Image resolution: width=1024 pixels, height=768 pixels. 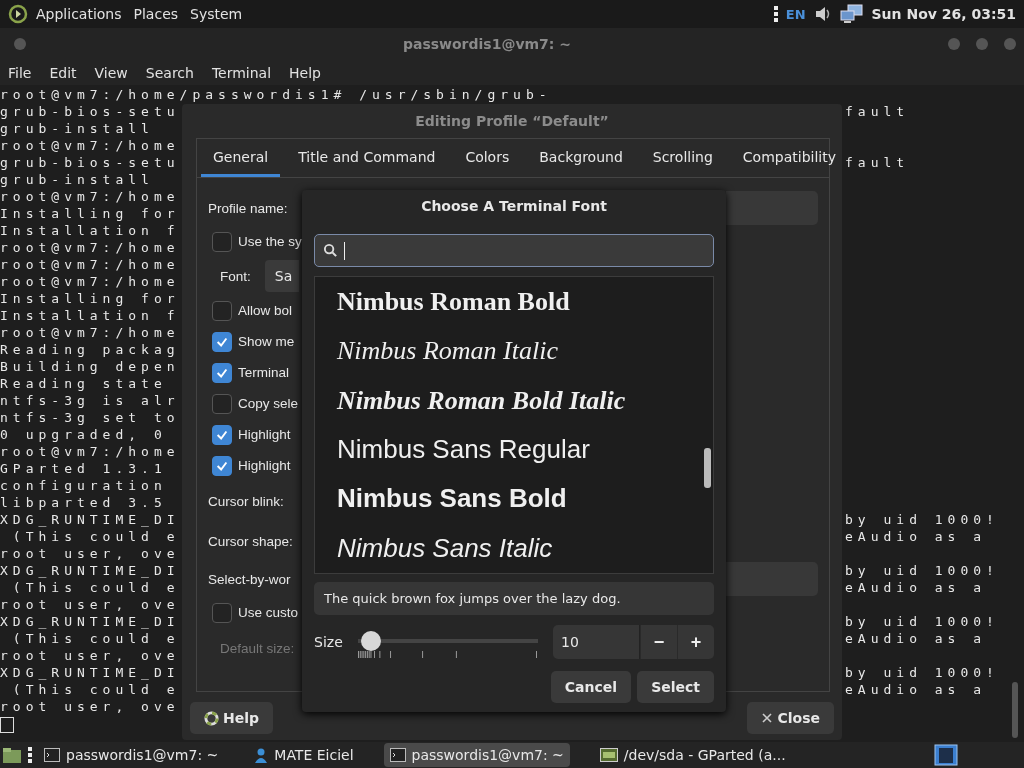 I want to click on terminal-line: Installing for, so click(x=90, y=298).